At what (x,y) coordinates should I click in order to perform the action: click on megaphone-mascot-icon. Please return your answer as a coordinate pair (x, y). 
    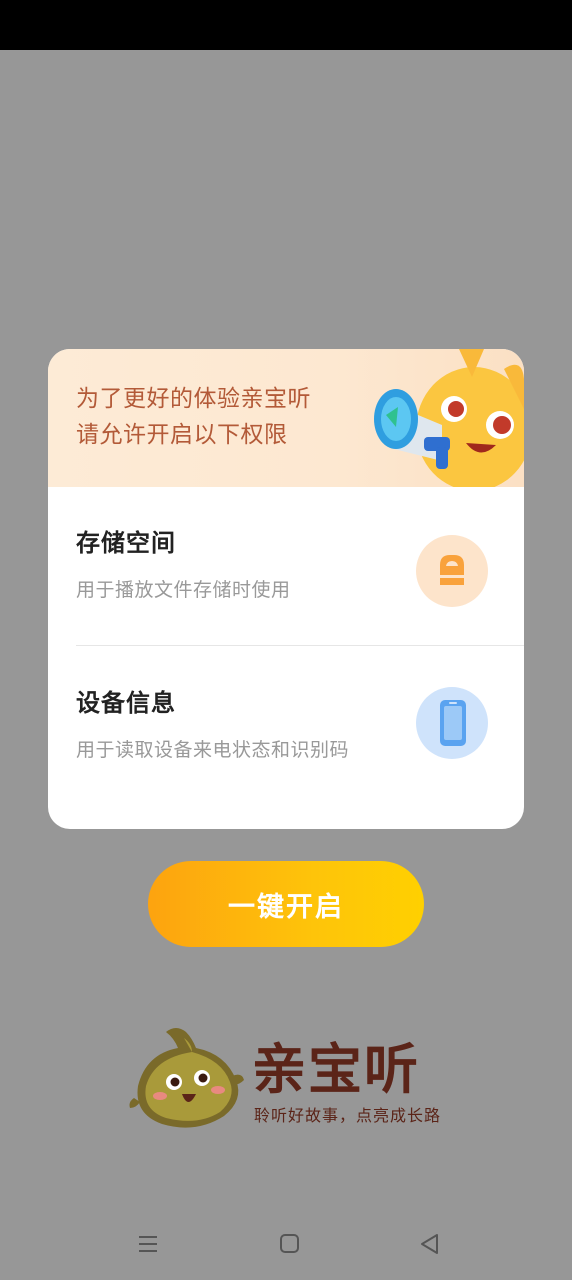
    Looking at the image, I should click on (449, 418).